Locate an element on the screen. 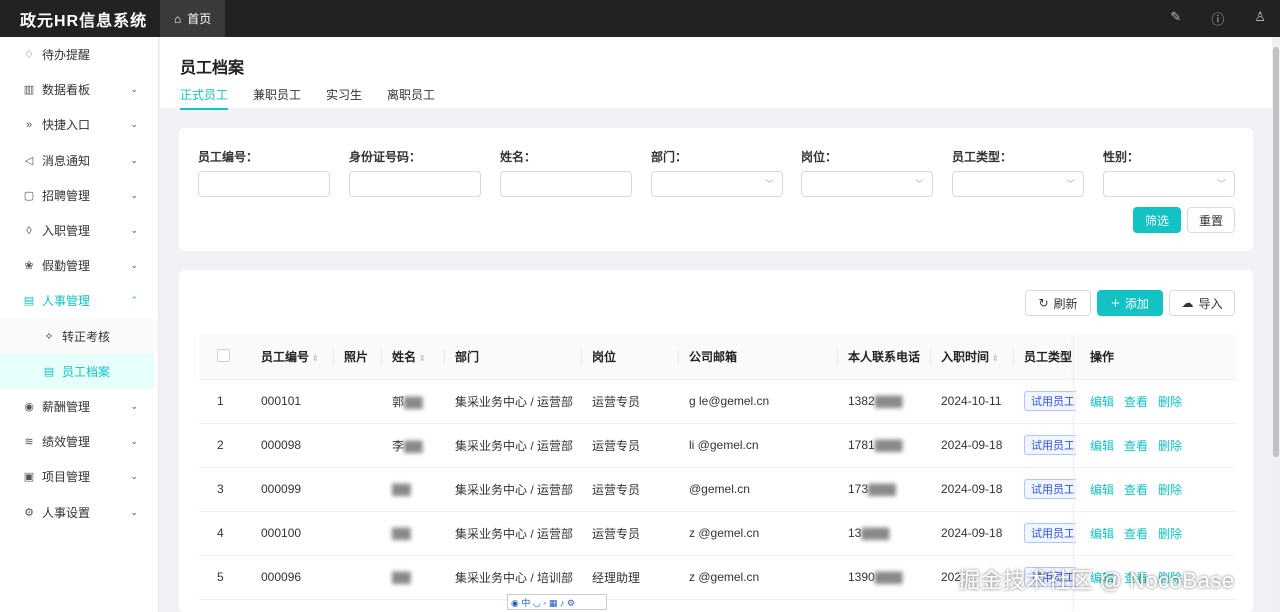  bulb-icon: ♢ is located at coordinates (29, 55).